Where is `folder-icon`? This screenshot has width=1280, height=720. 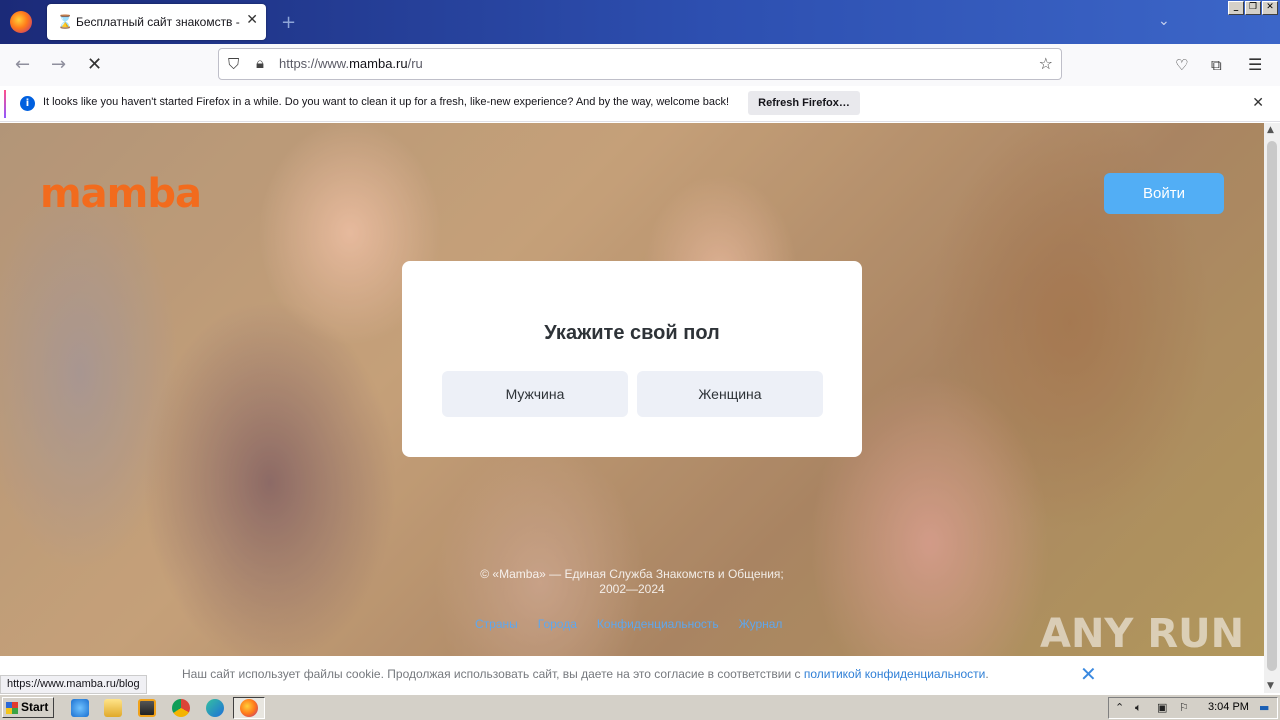
folder-icon is located at coordinates (113, 708).